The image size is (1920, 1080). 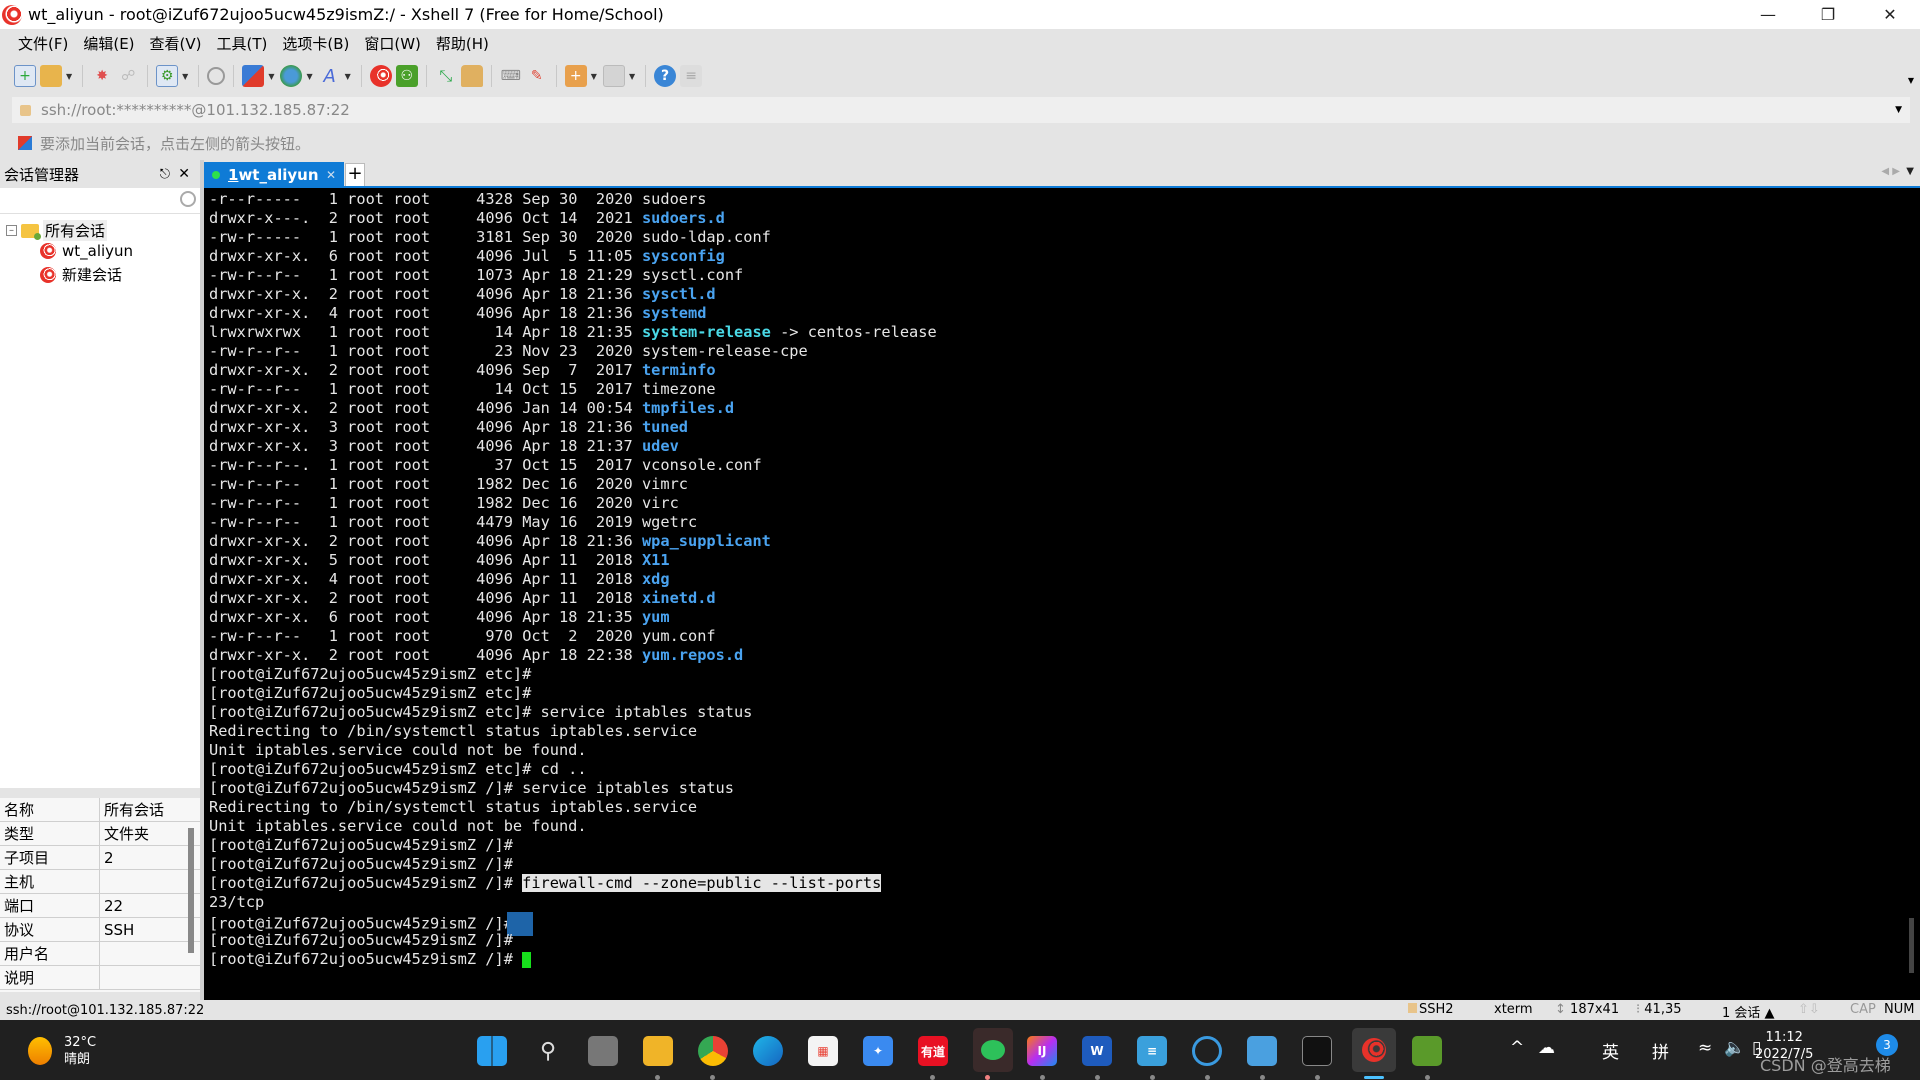 I want to click on search-icon: ⚲, so click(x=548, y=1051).